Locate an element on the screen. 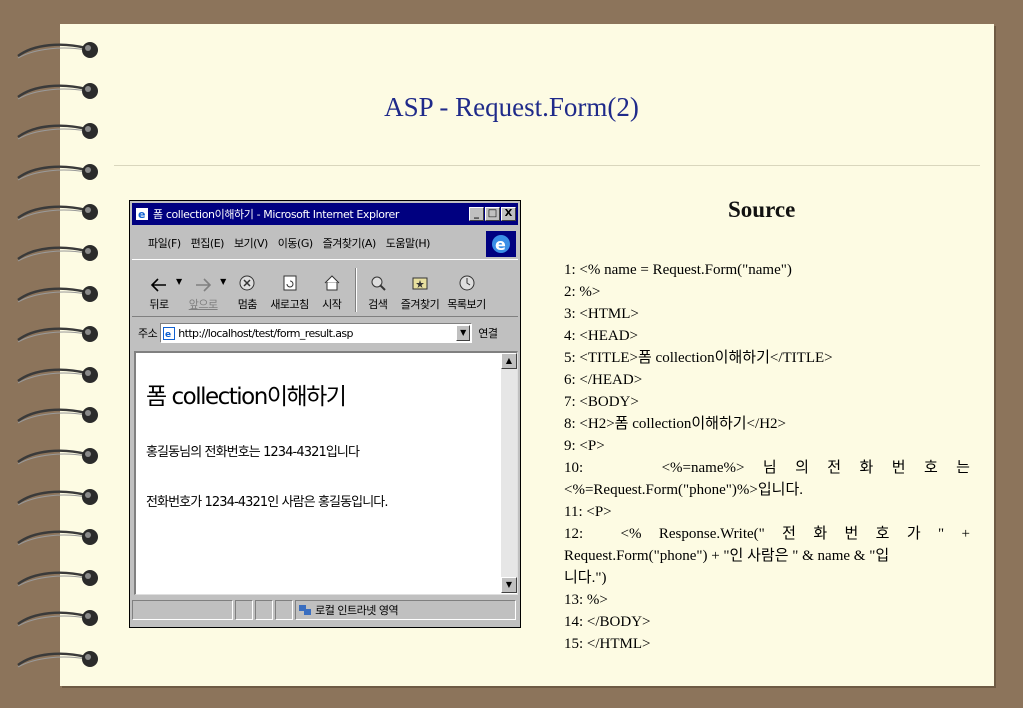 The image size is (1023, 708). menu-help: 도움말(H) is located at coordinates (408, 243).